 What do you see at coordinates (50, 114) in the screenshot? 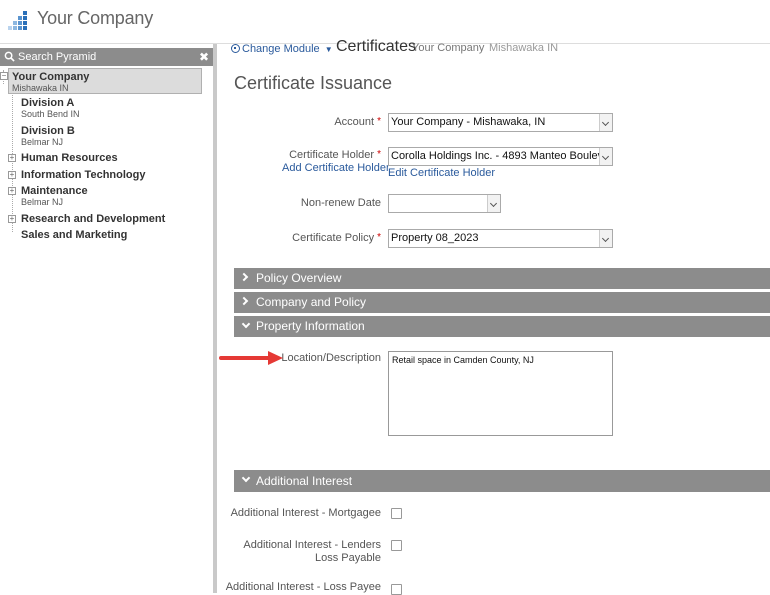
I see `tree-node-location: South Bend IN` at bounding box center [50, 114].